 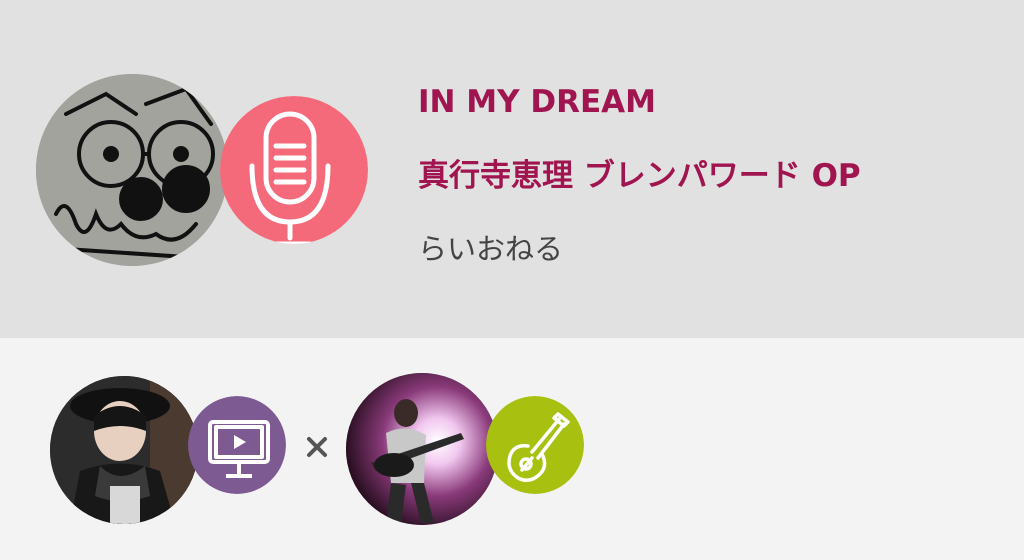 What do you see at coordinates (294, 170) in the screenshot?
I see `microphone-icon` at bounding box center [294, 170].